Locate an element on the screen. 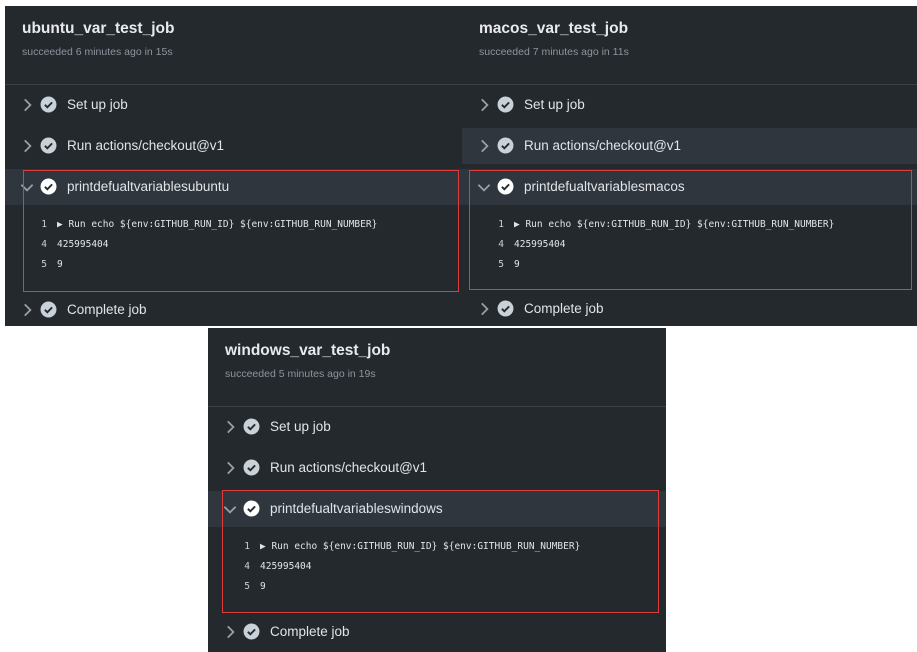  job-status: succeeded 6 minutes ago in 15s is located at coordinates (97, 52).